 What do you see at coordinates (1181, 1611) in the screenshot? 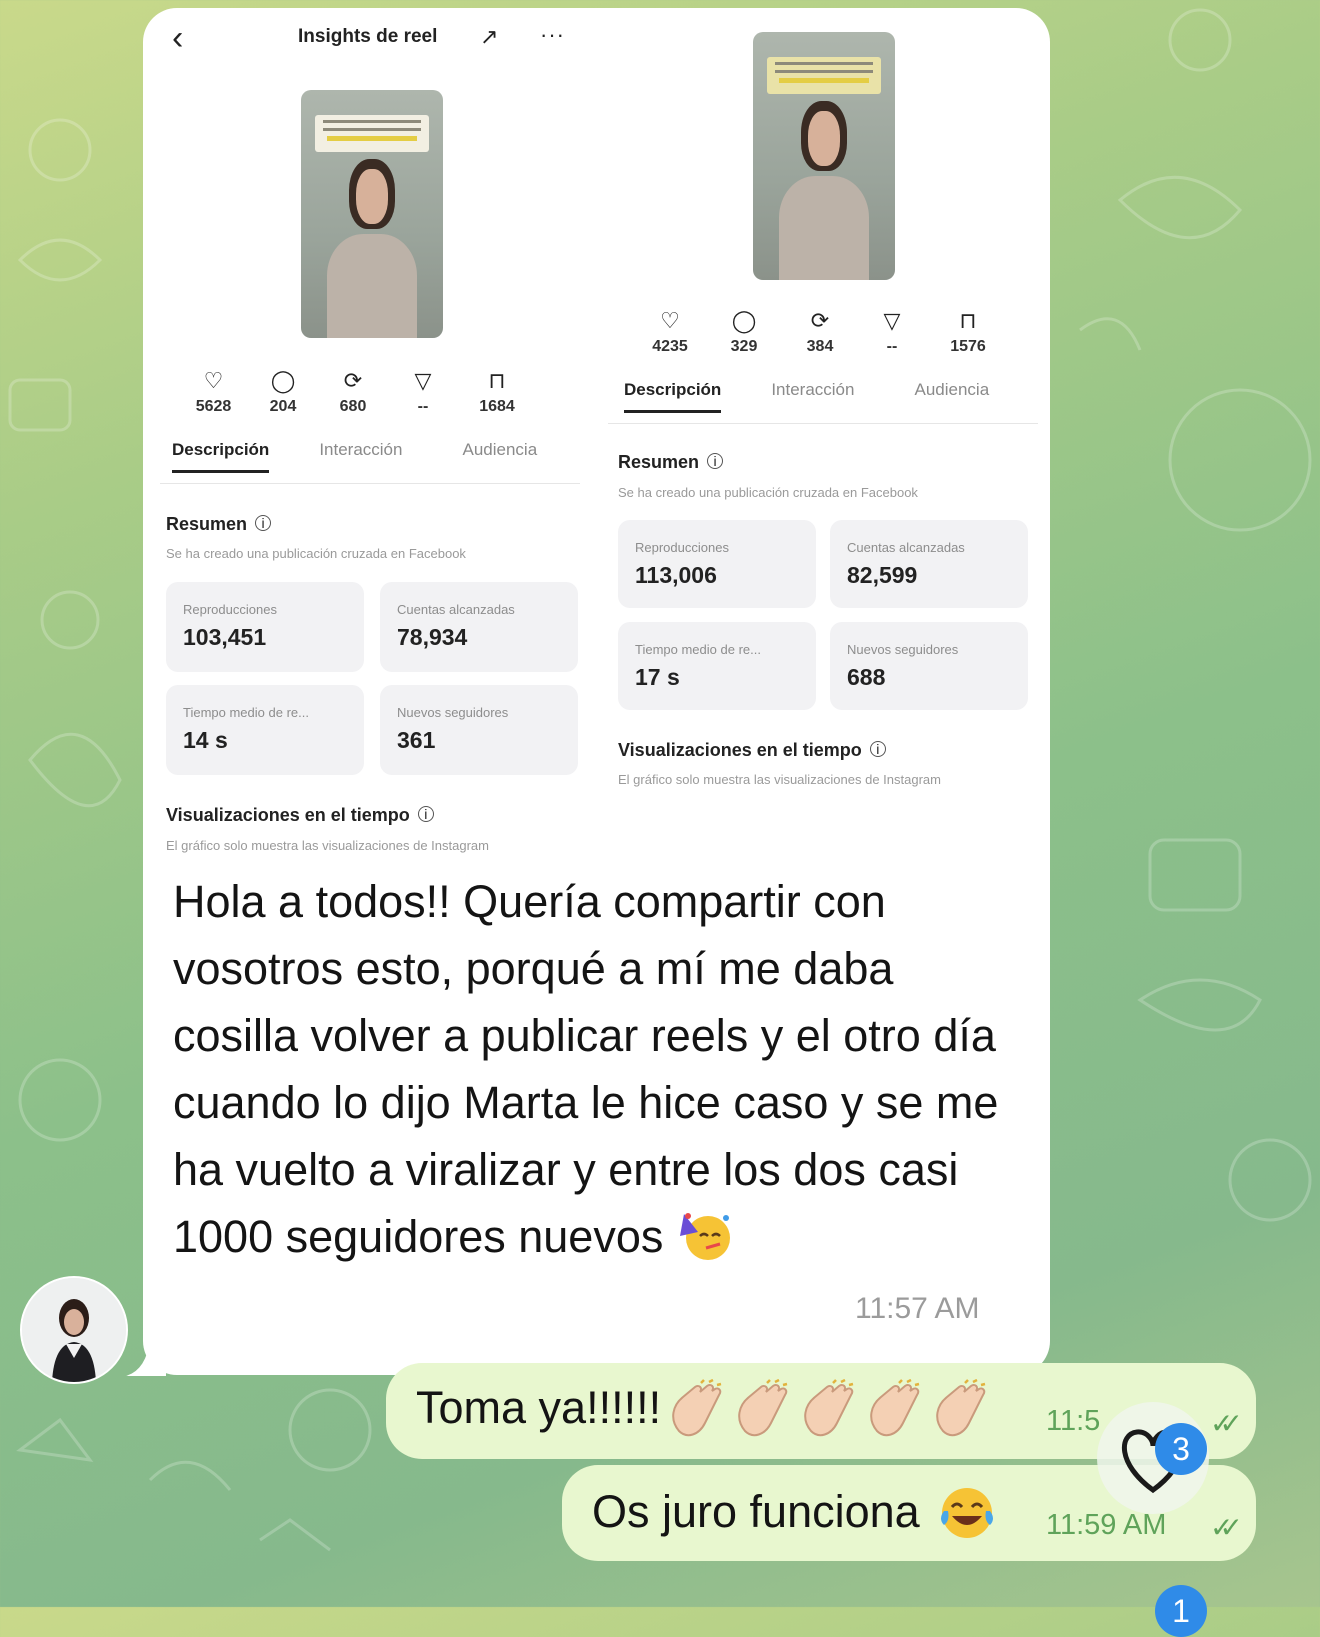
I see `unread-count-badge: 1` at bounding box center [1181, 1611].